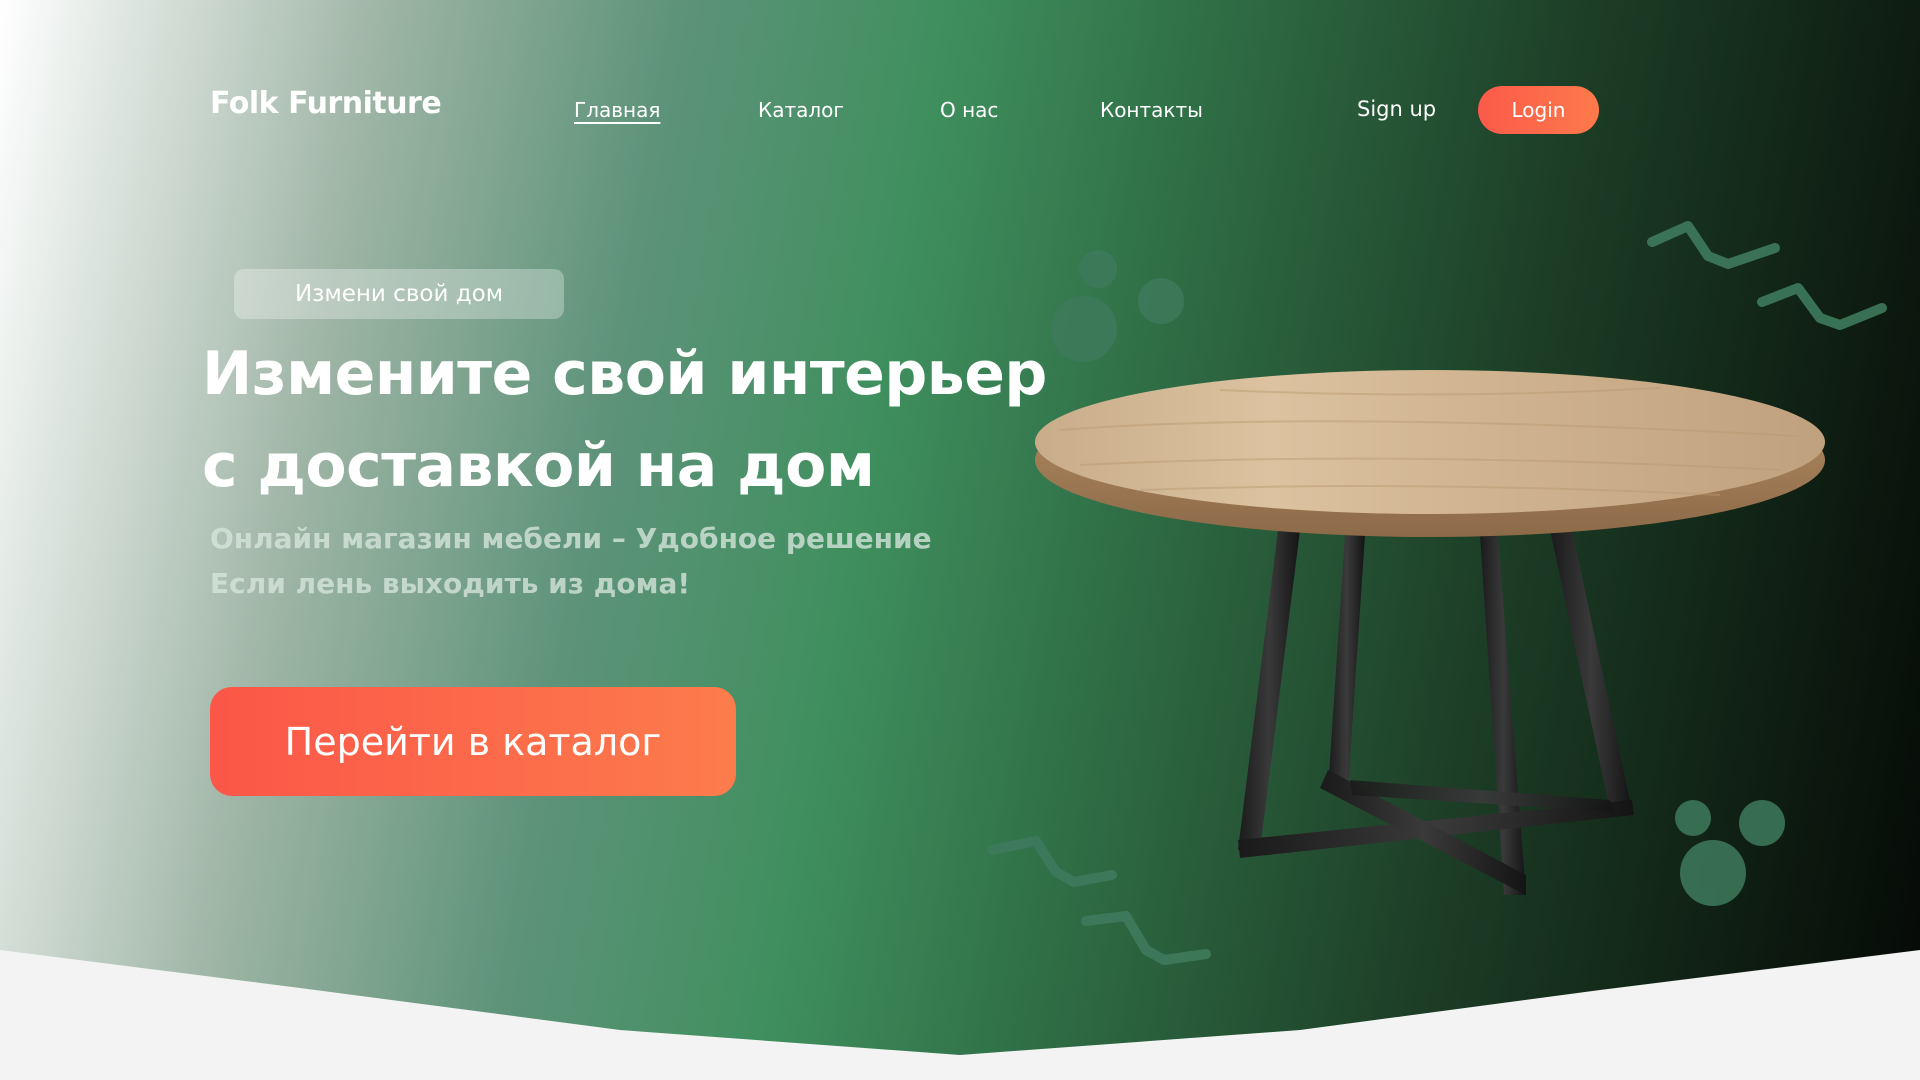 The height and width of the screenshot is (1080, 1920). I want to click on headline-line-2: с доставкой на дом, so click(538, 466).